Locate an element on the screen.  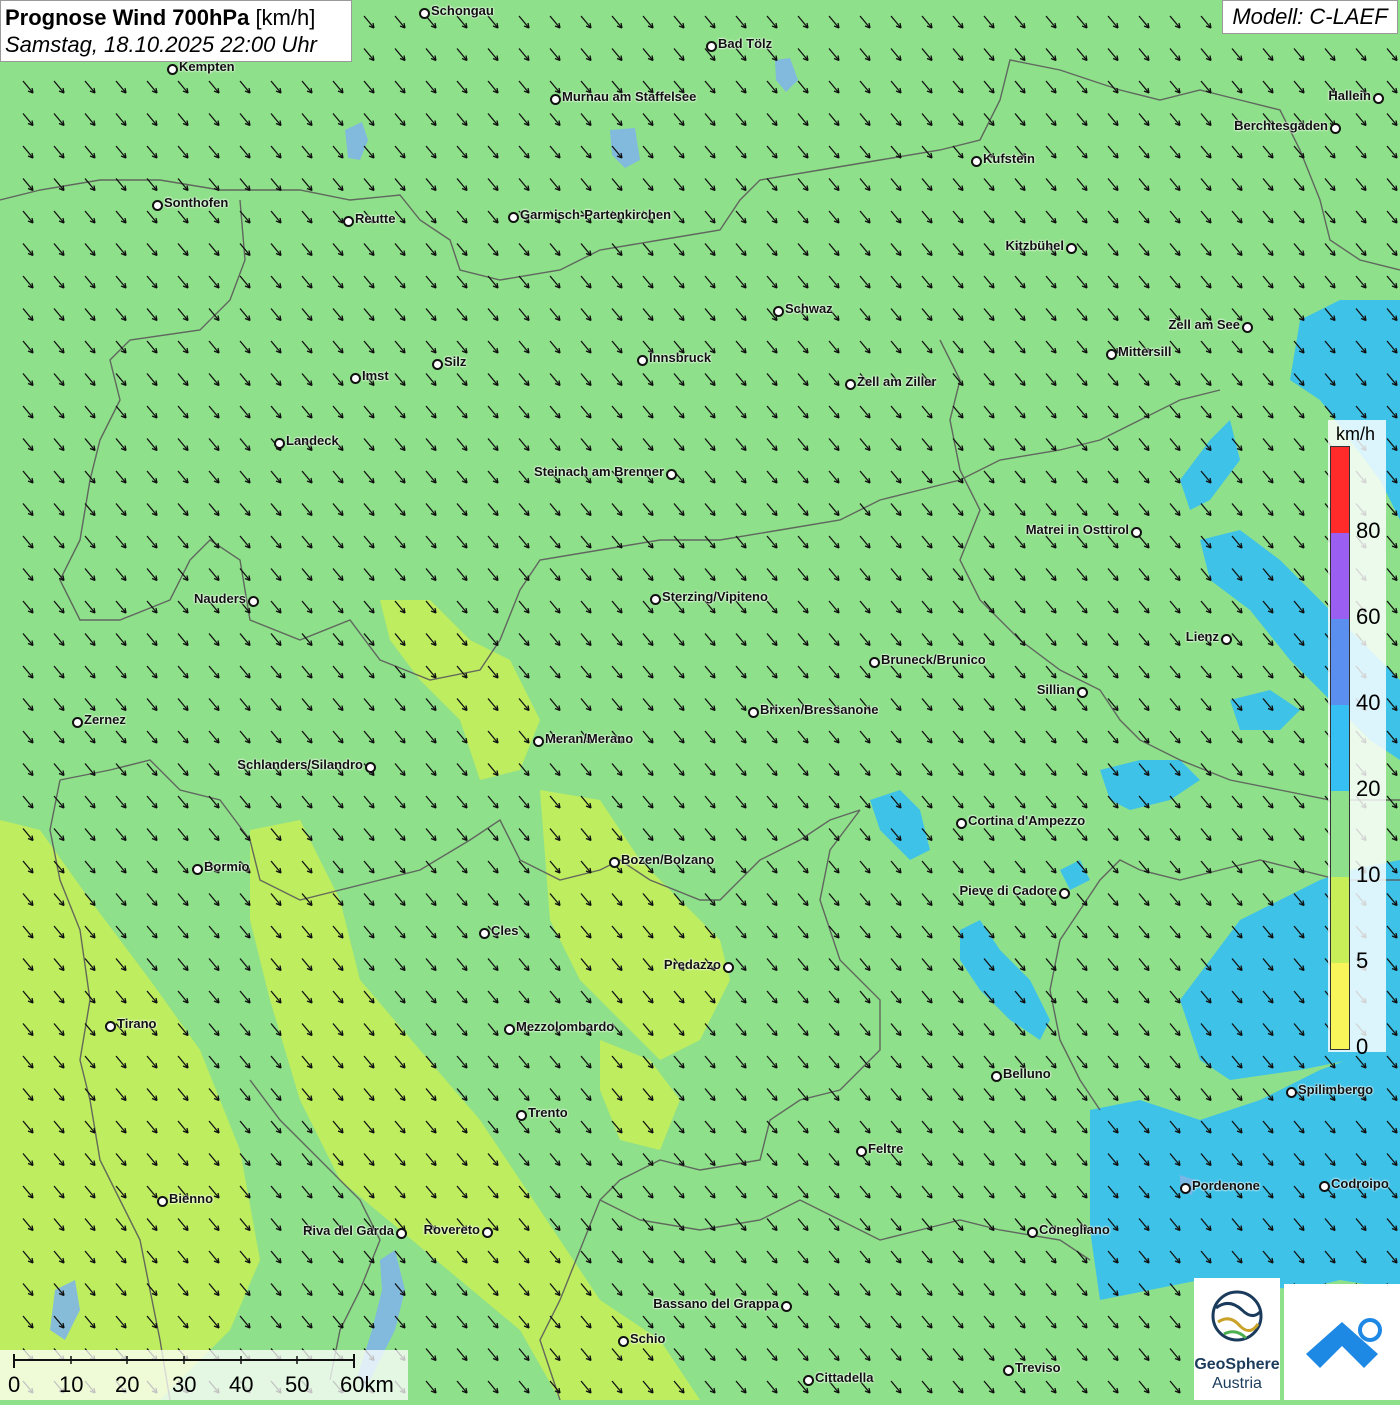
scale-label-50: 50 is located at coordinates (297, 1384).